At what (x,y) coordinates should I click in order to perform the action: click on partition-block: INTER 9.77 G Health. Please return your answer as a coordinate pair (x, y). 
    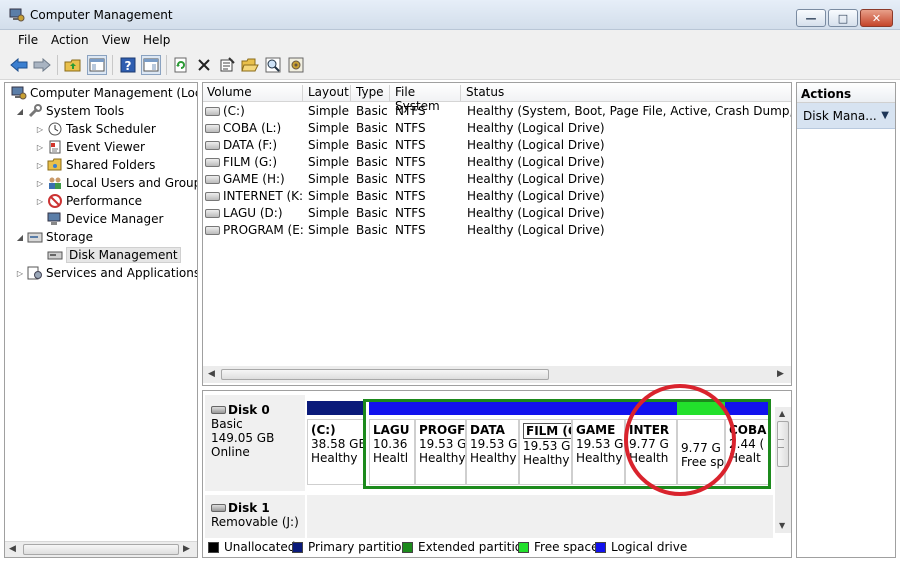
    Looking at the image, I should click on (651, 443).